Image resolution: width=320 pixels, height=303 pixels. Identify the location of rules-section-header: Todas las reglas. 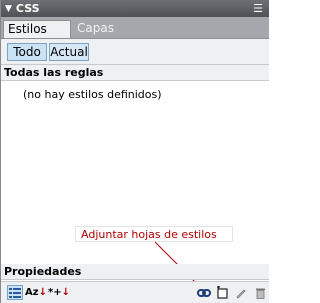
(135, 73).